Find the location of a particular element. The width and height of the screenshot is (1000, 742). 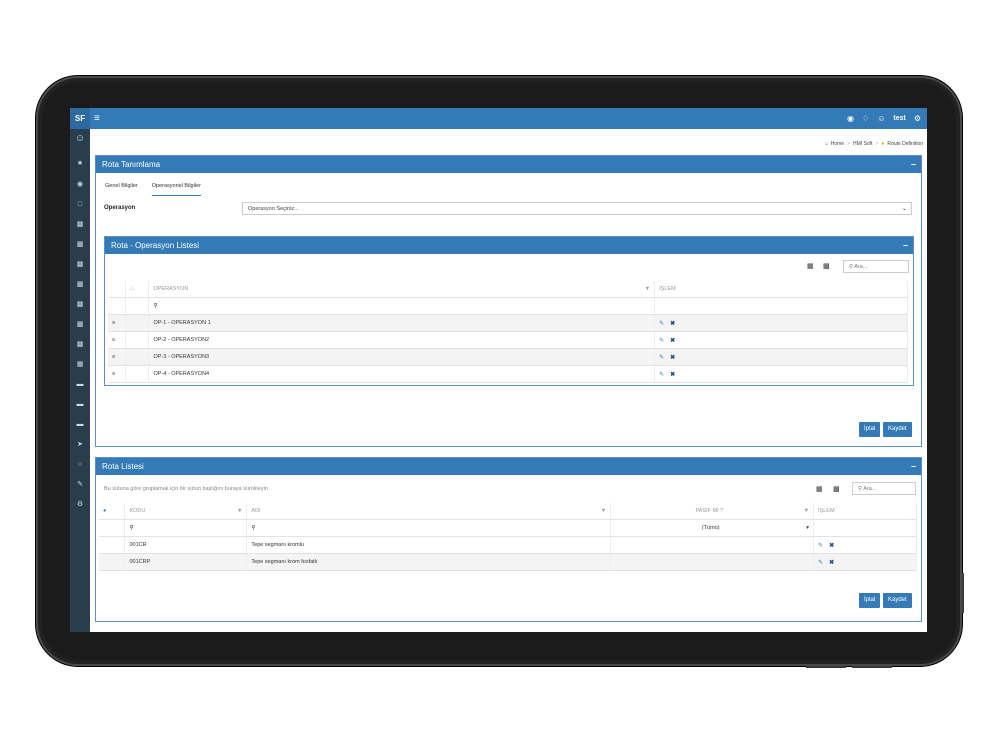

app-logo: SF is located at coordinates (80, 118).